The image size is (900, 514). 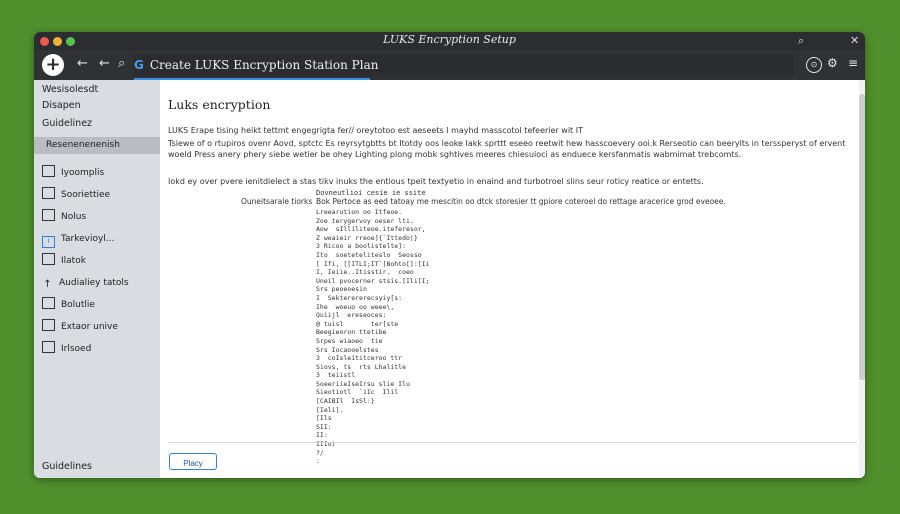 What do you see at coordinates (371, 193) in the screenshot?
I see `option-heading: Dovneutlioi cesie ie ssite` at bounding box center [371, 193].